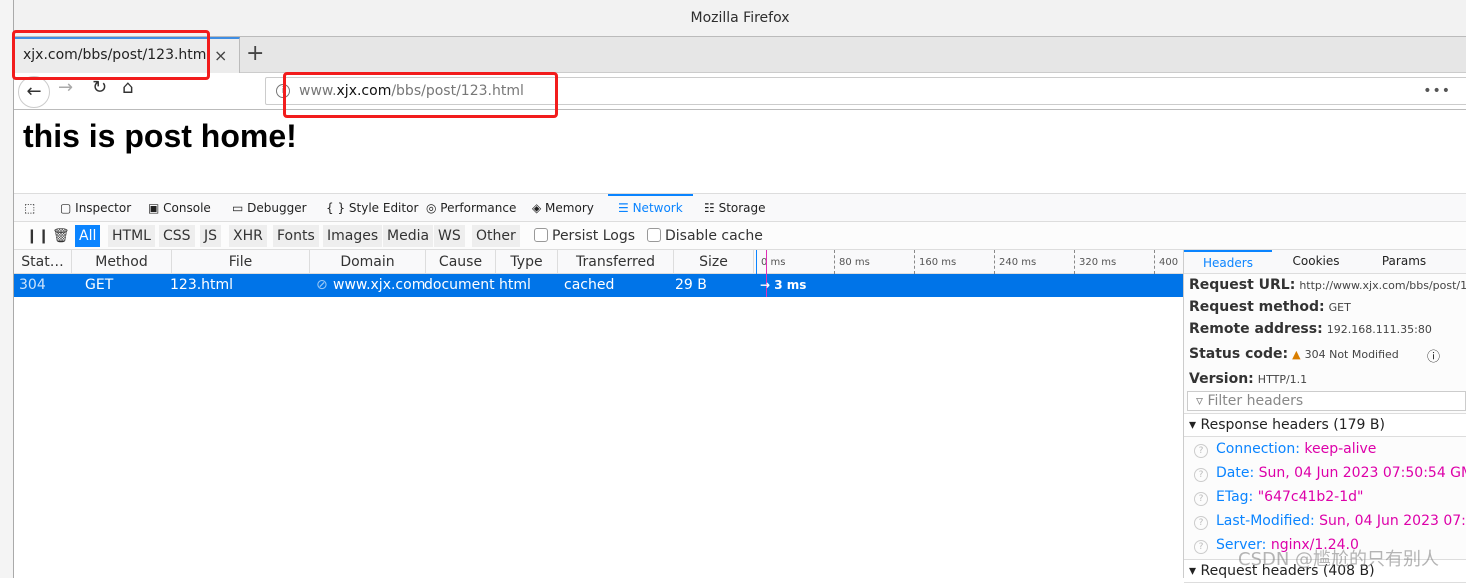 The height and width of the screenshot is (583, 1466). I want to click on col-method: Method, so click(122, 262).